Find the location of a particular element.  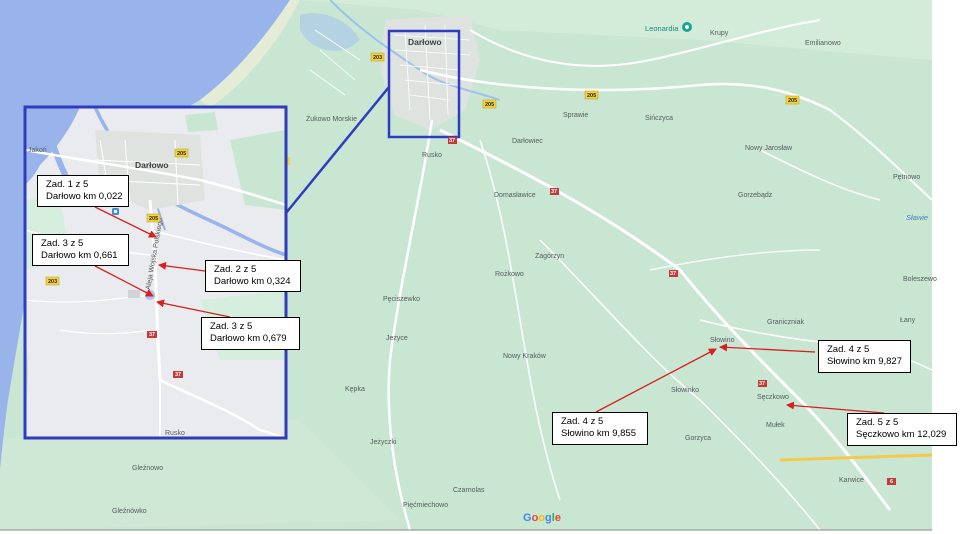

svg-text: 6 is located at coordinates (891, 482).